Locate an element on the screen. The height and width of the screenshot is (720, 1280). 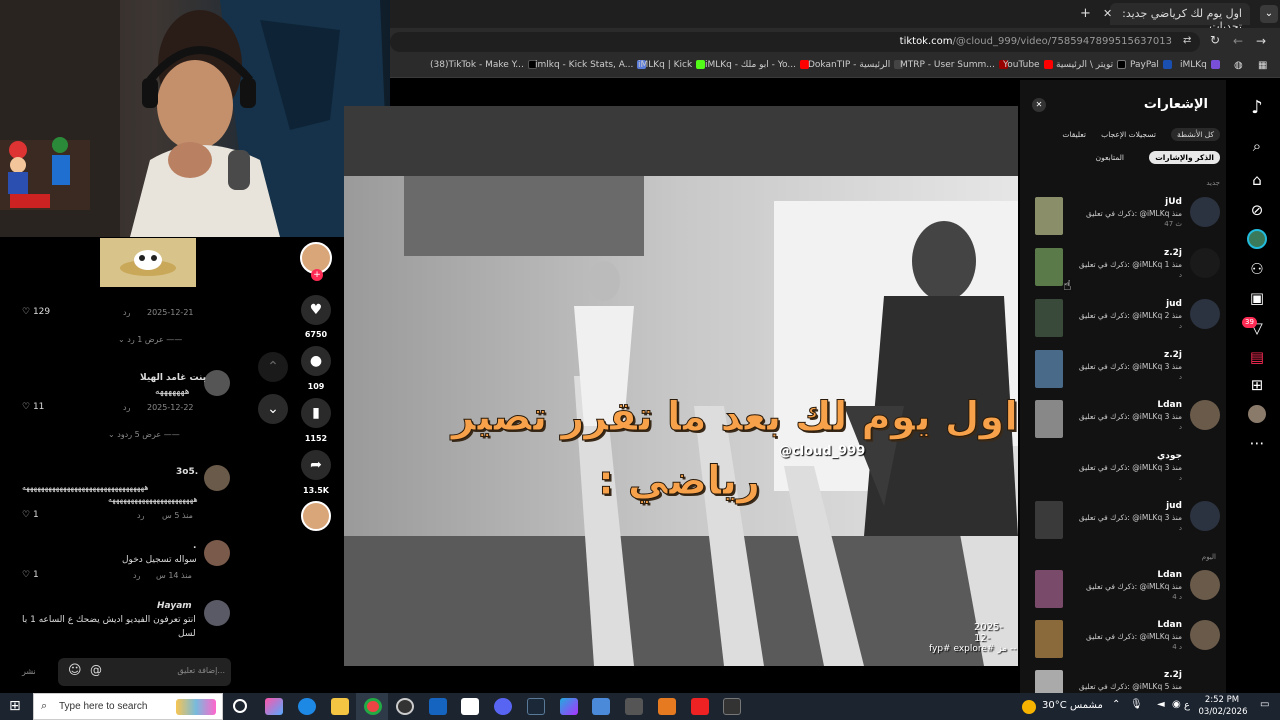
more-icon: ⋯ is located at coordinates (1257, 443).